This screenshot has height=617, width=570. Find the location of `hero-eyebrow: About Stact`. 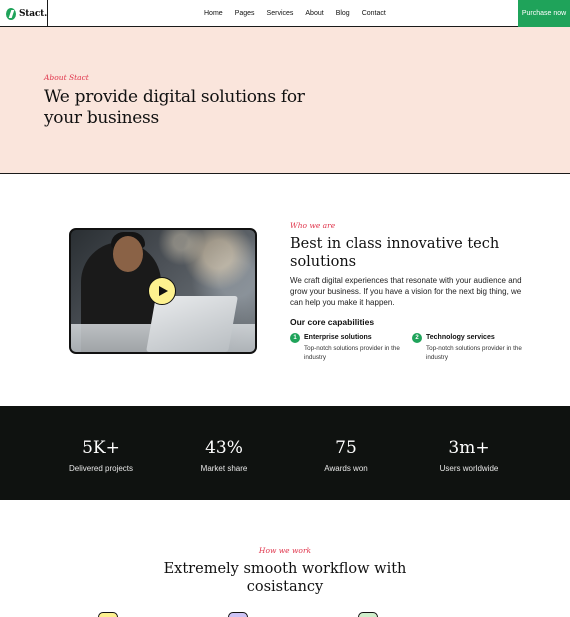

hero-eyebrow: About Stact is located at coordinates (66, 77).